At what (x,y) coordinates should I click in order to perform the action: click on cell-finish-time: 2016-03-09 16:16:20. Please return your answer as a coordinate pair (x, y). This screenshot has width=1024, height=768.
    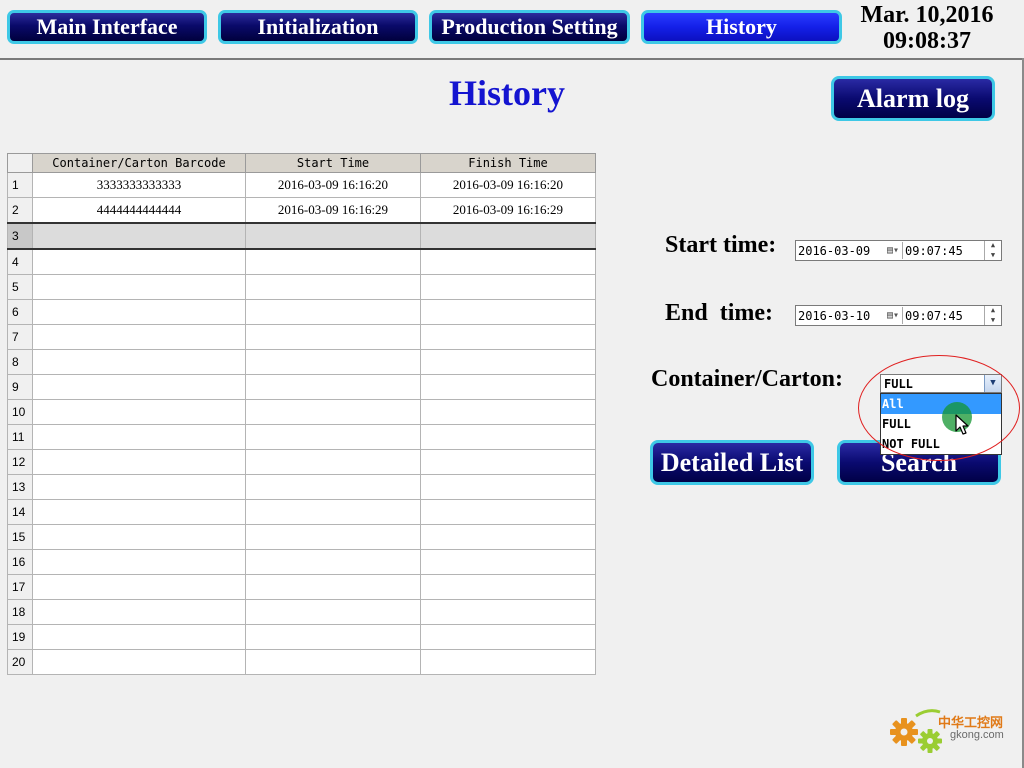
    Looking at the image, I should click on (508, 185).